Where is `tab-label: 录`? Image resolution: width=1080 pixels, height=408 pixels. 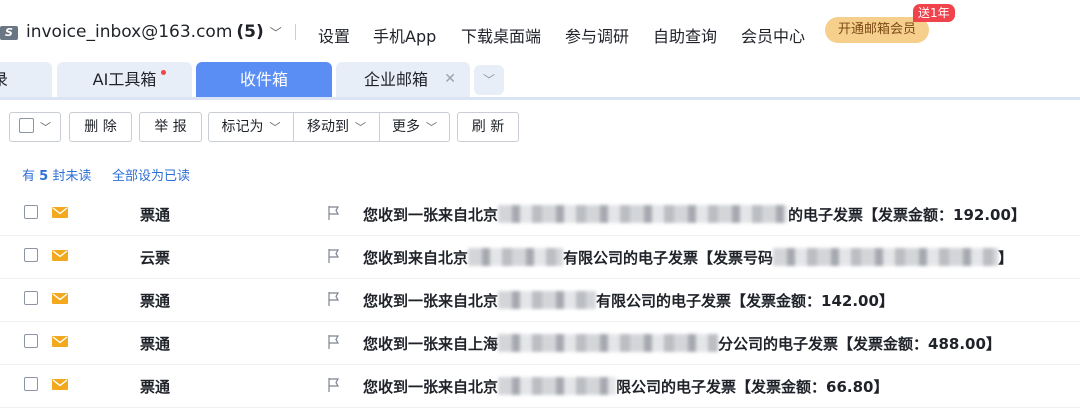
tab-label: 录 is located at coordinates (4, 79).